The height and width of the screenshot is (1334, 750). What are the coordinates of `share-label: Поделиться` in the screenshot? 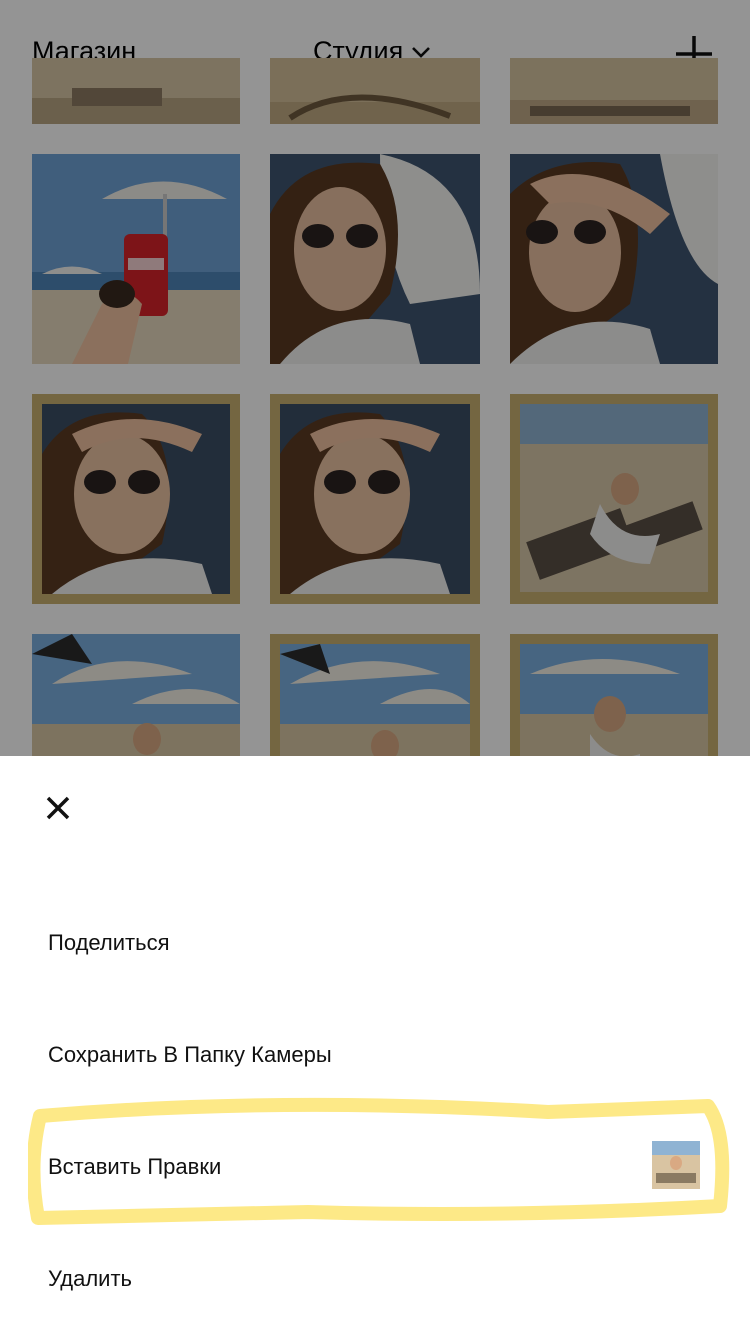 It's located at (109, 942).